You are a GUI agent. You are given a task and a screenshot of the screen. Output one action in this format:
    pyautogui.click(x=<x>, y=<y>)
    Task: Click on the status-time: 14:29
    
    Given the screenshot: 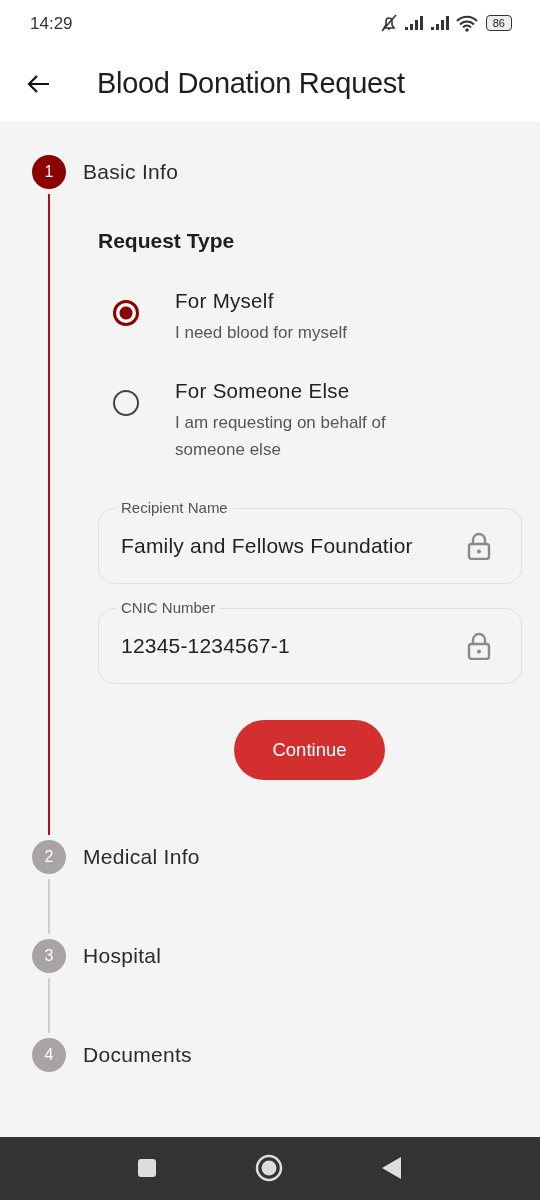 What is the action you would take?
    pyautogui.click(x=51, y=23)
    